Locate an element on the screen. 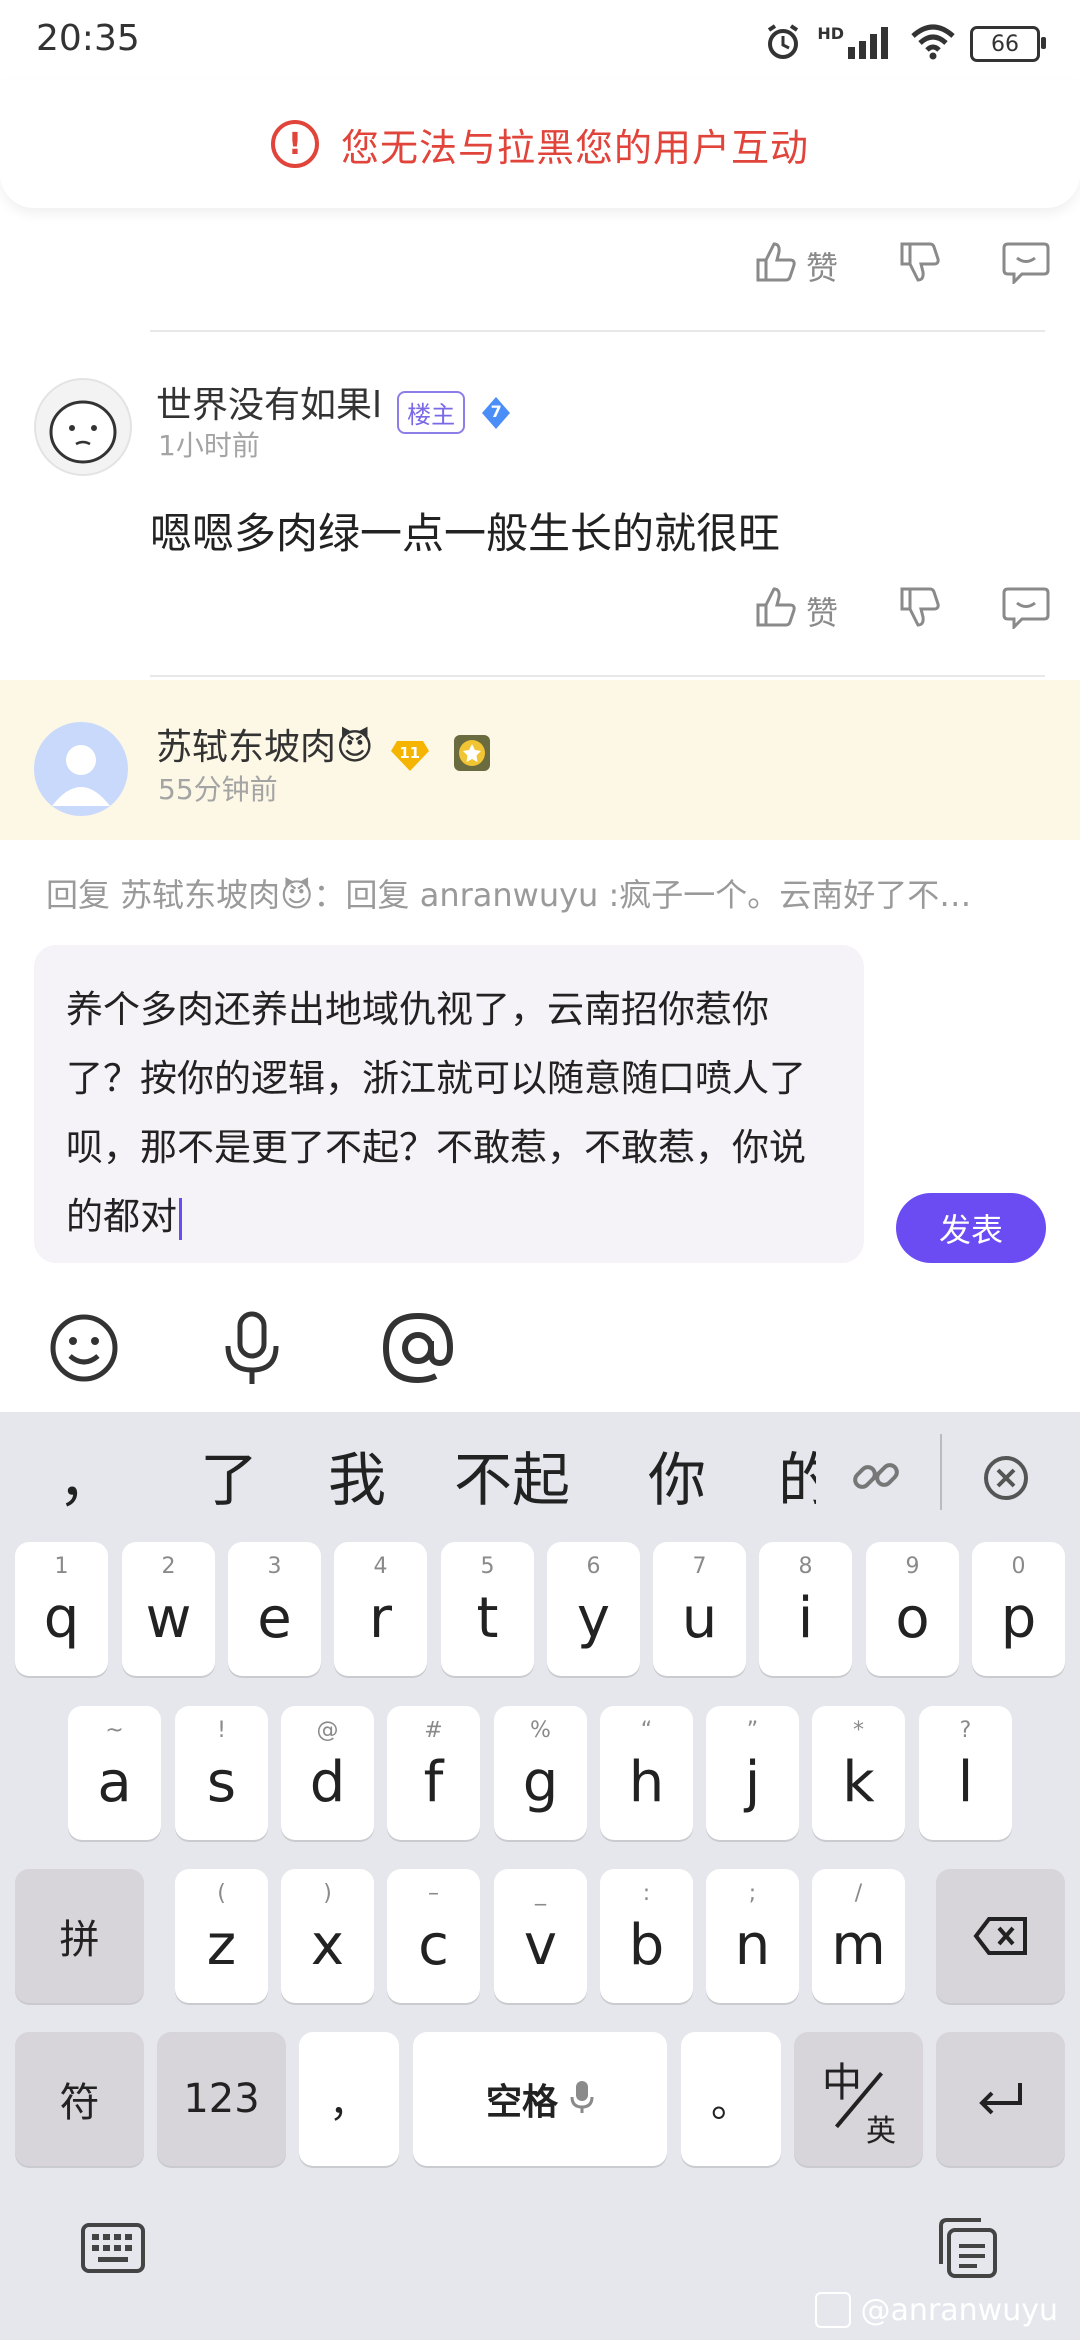 The width and height of the screenshot is (1080, 2340). backspace-key is located at coordinates (1000, 1936).